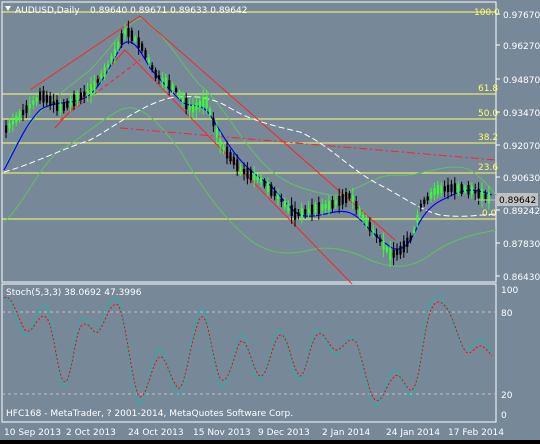  I want to click on price-tick-label: 0.97670, so click(521, 16).